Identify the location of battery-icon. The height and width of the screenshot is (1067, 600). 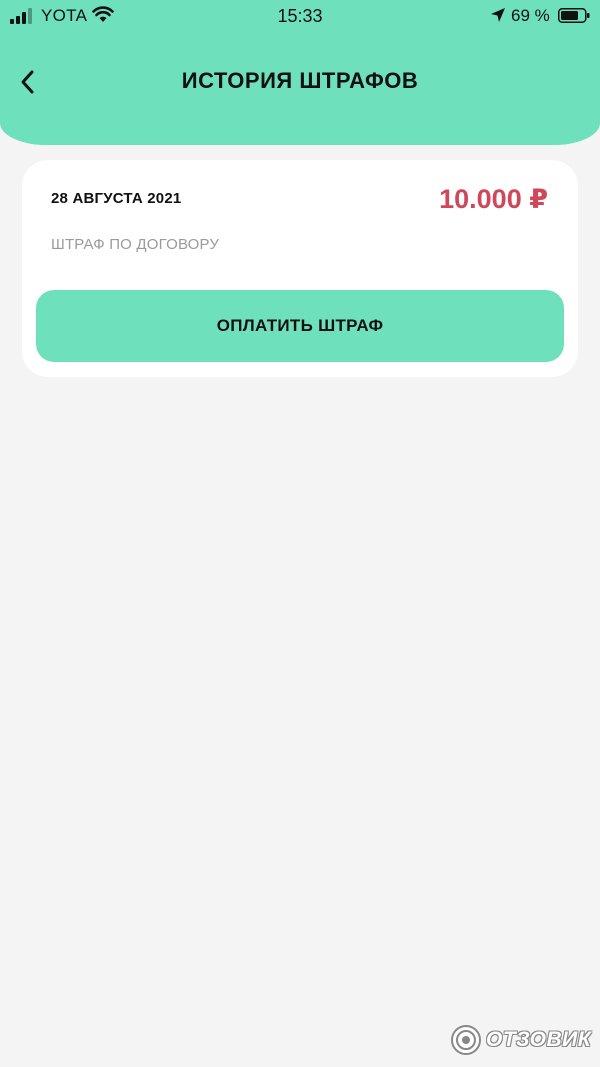
(574, 15).